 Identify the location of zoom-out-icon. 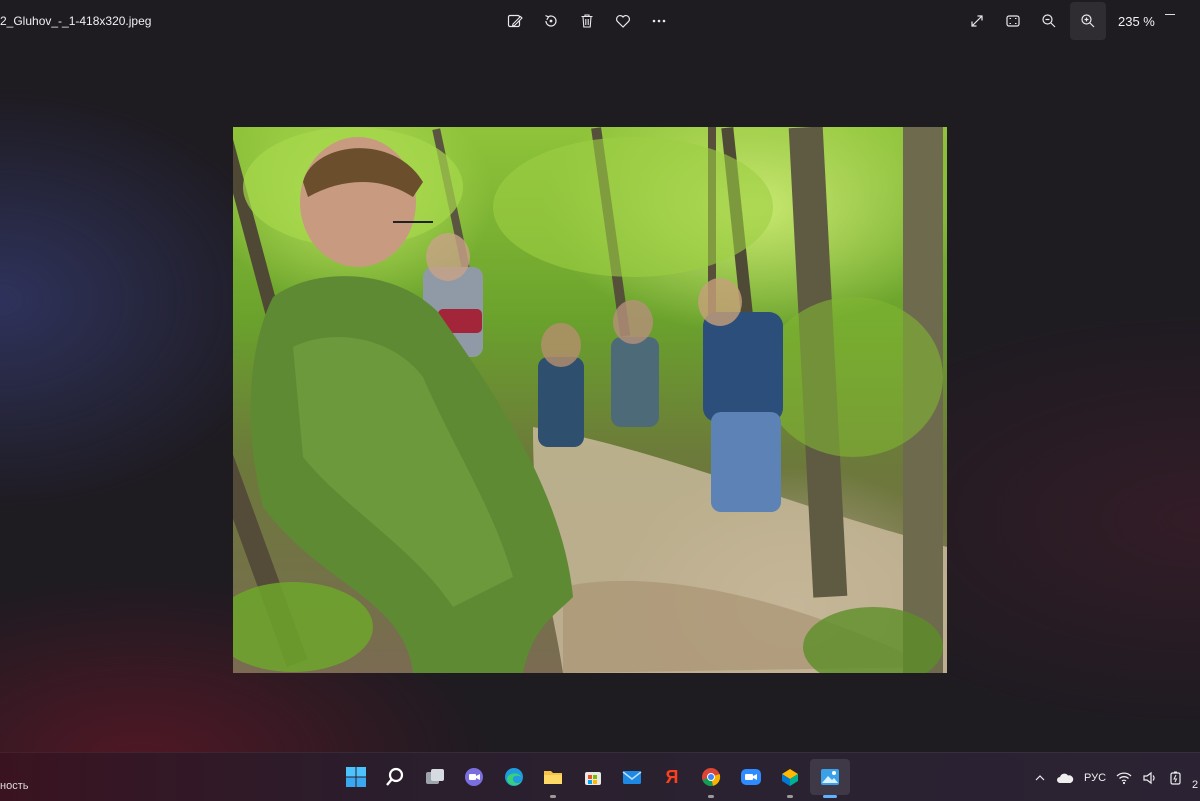
(1049, 21).